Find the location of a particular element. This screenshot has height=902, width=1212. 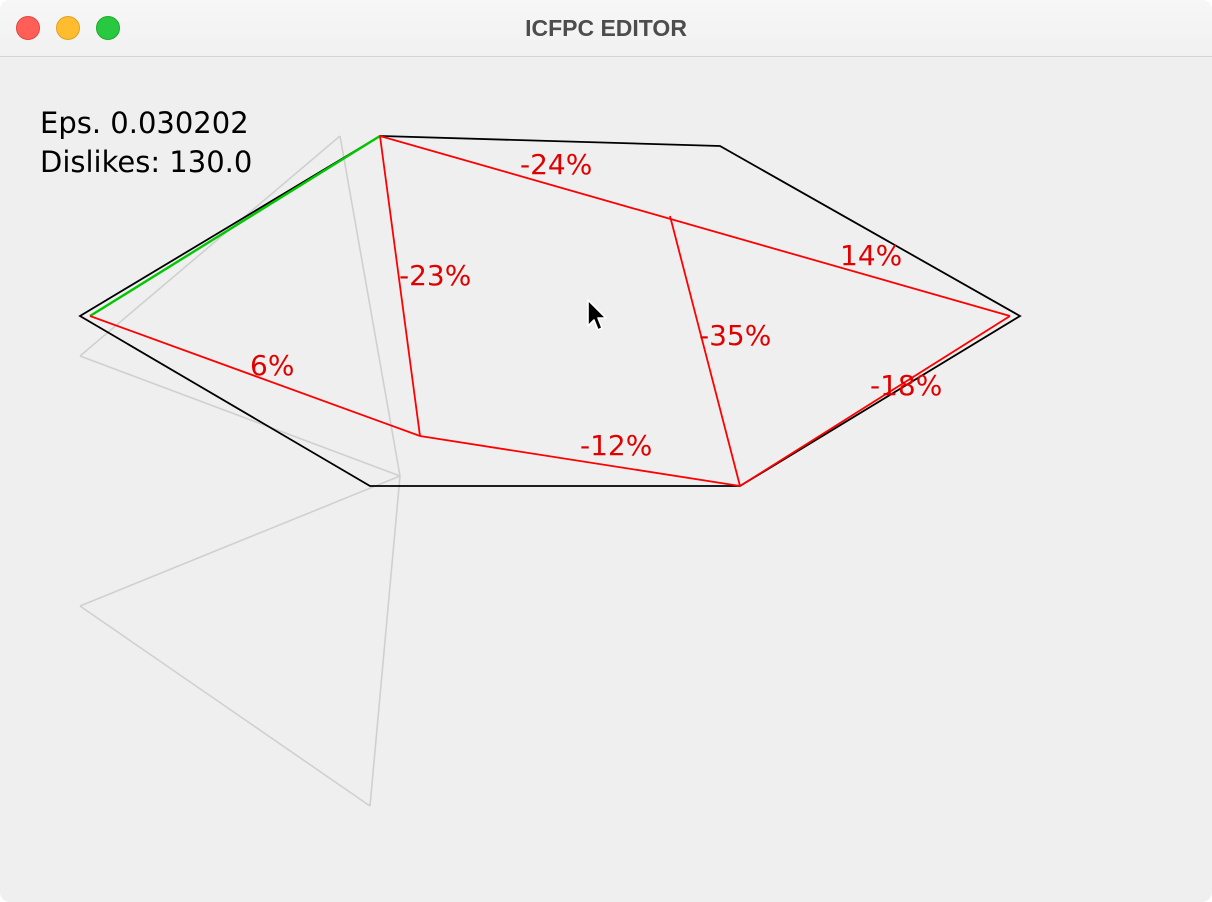

edge-label: -35% is located at coordinates (735, 335).